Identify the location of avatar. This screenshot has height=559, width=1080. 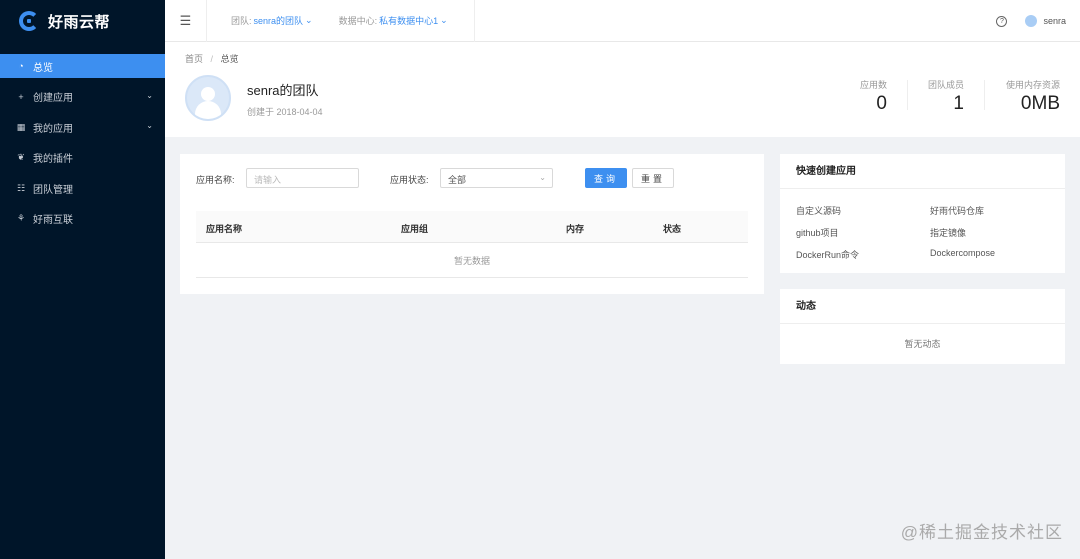
(1031, 21).